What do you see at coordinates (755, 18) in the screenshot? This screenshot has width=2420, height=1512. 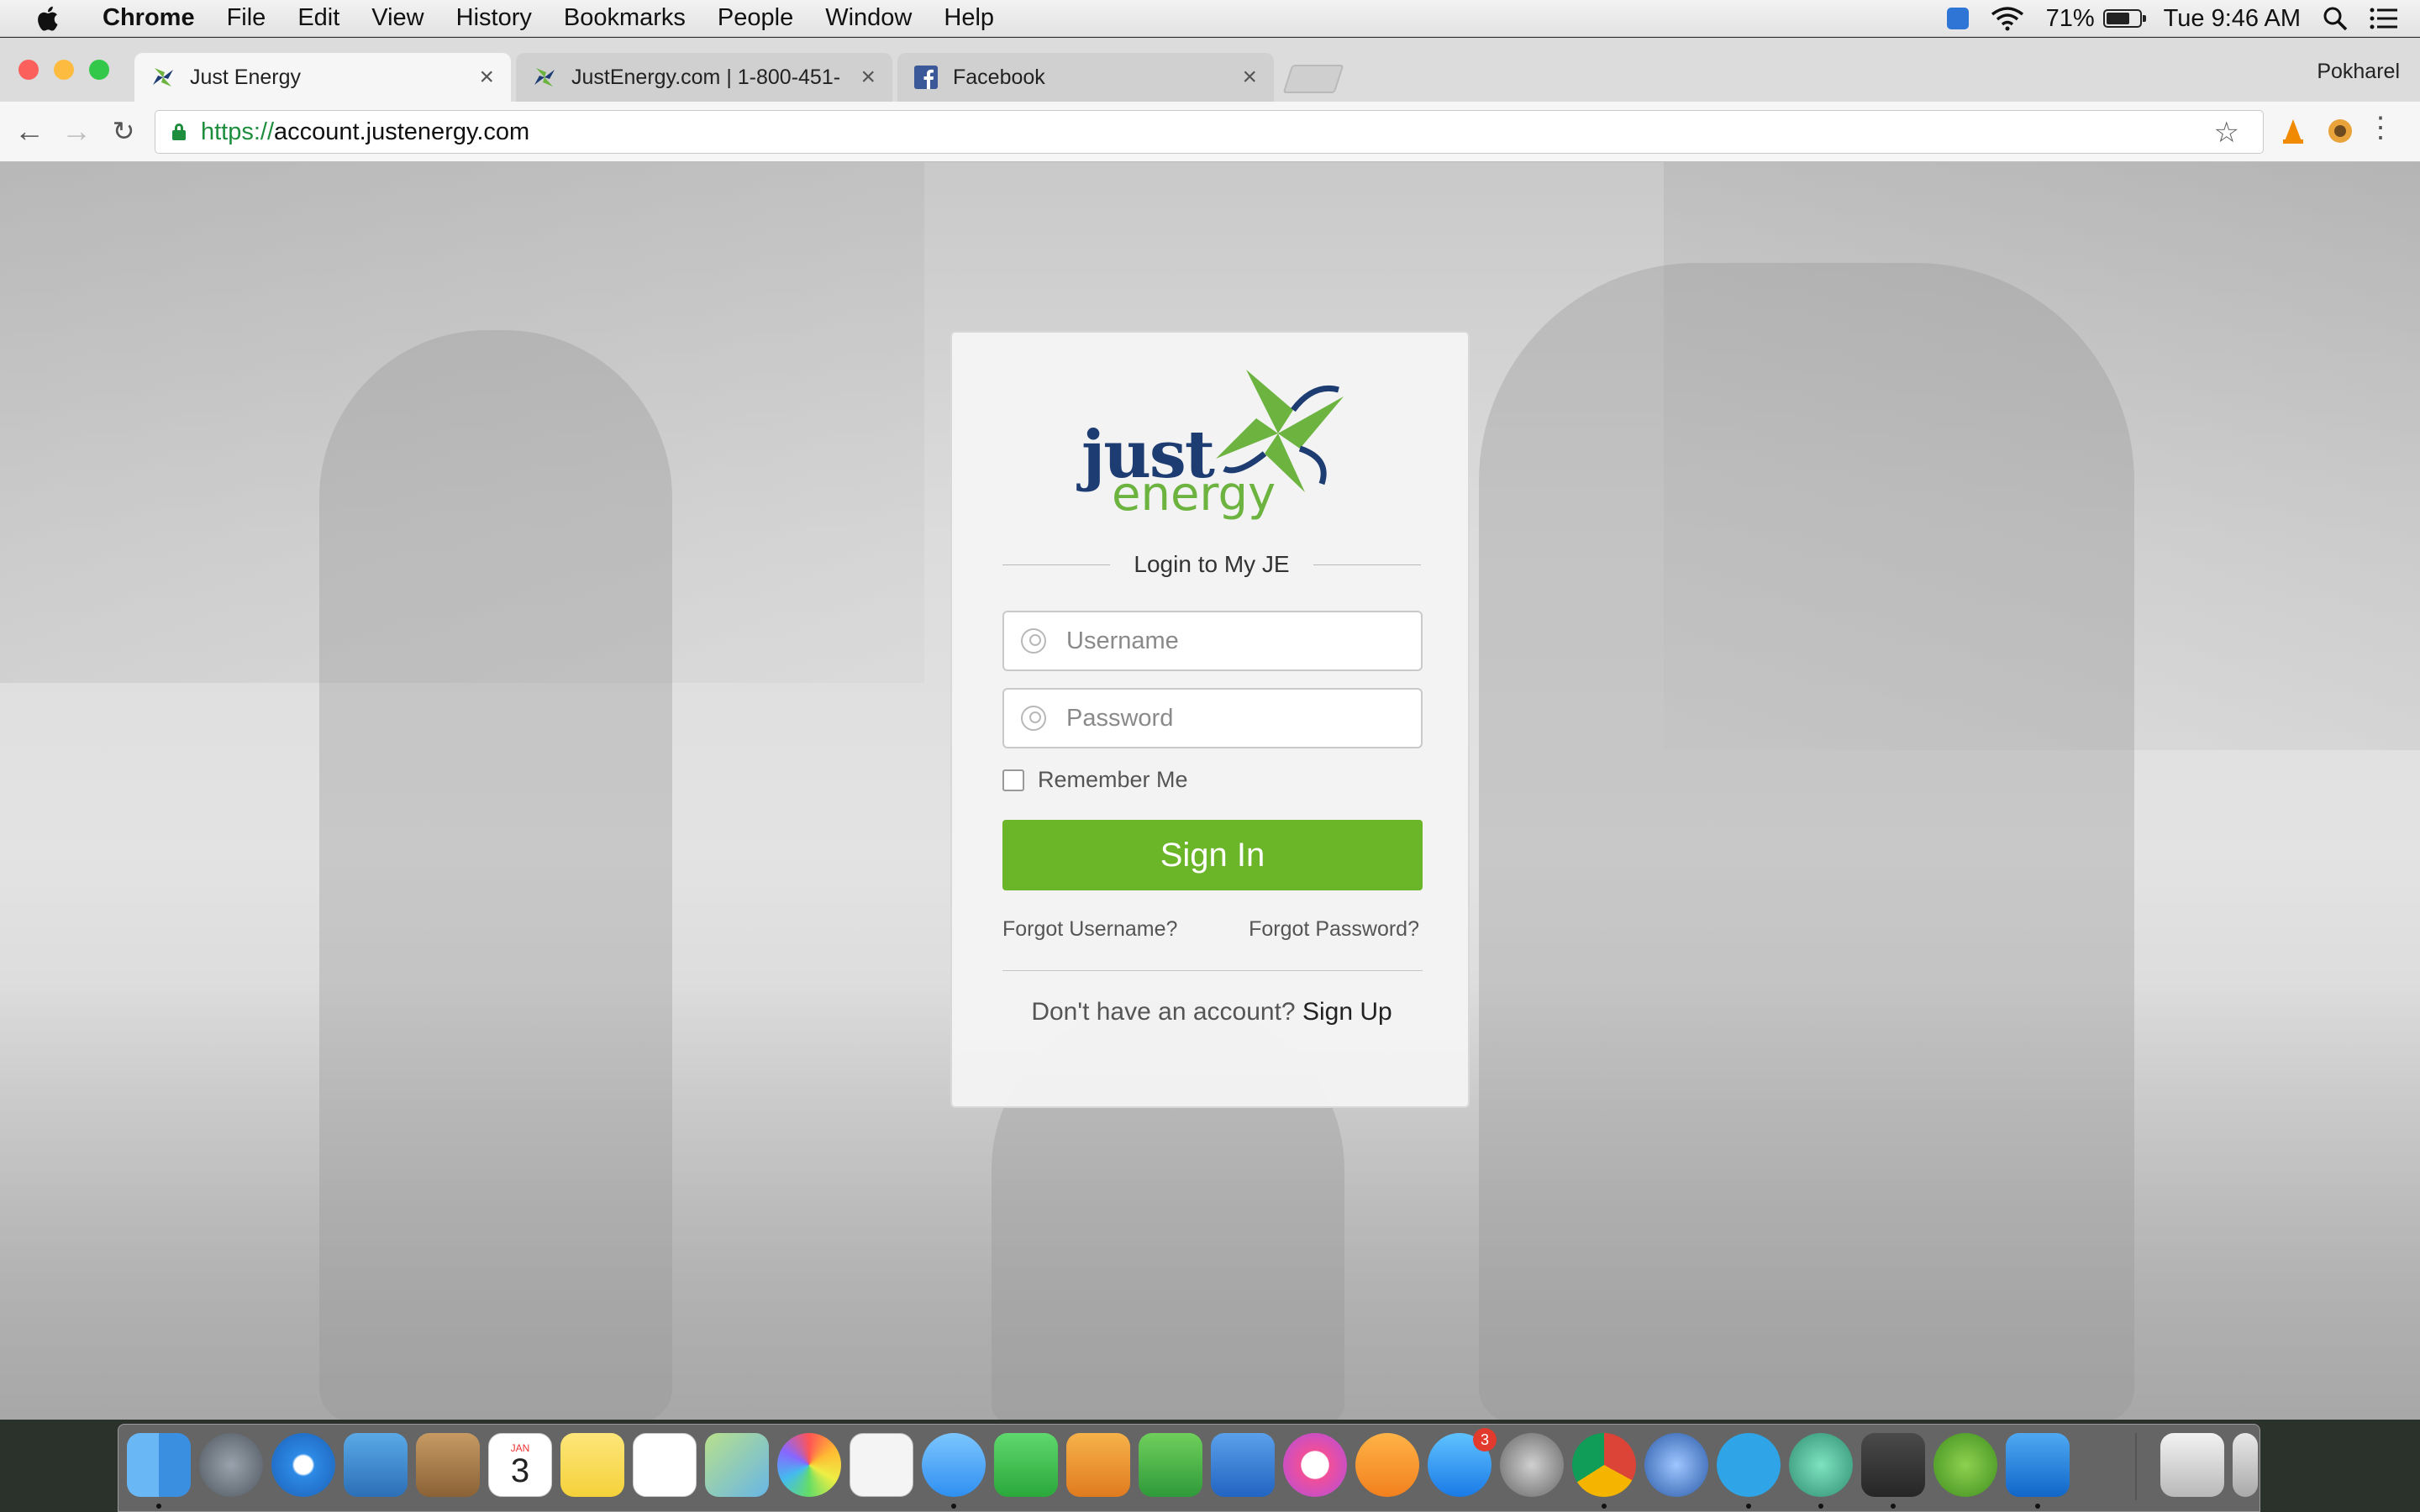 I see `menu-people: People` at bounding box center [755, 18].